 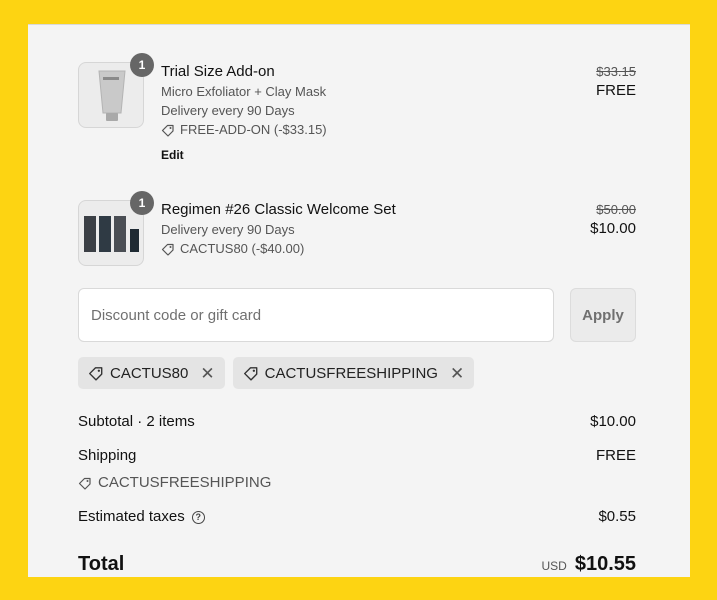 I want to click on discount-chip-label: CACTUSFREESHIPPING, so click(x=351, y=373).